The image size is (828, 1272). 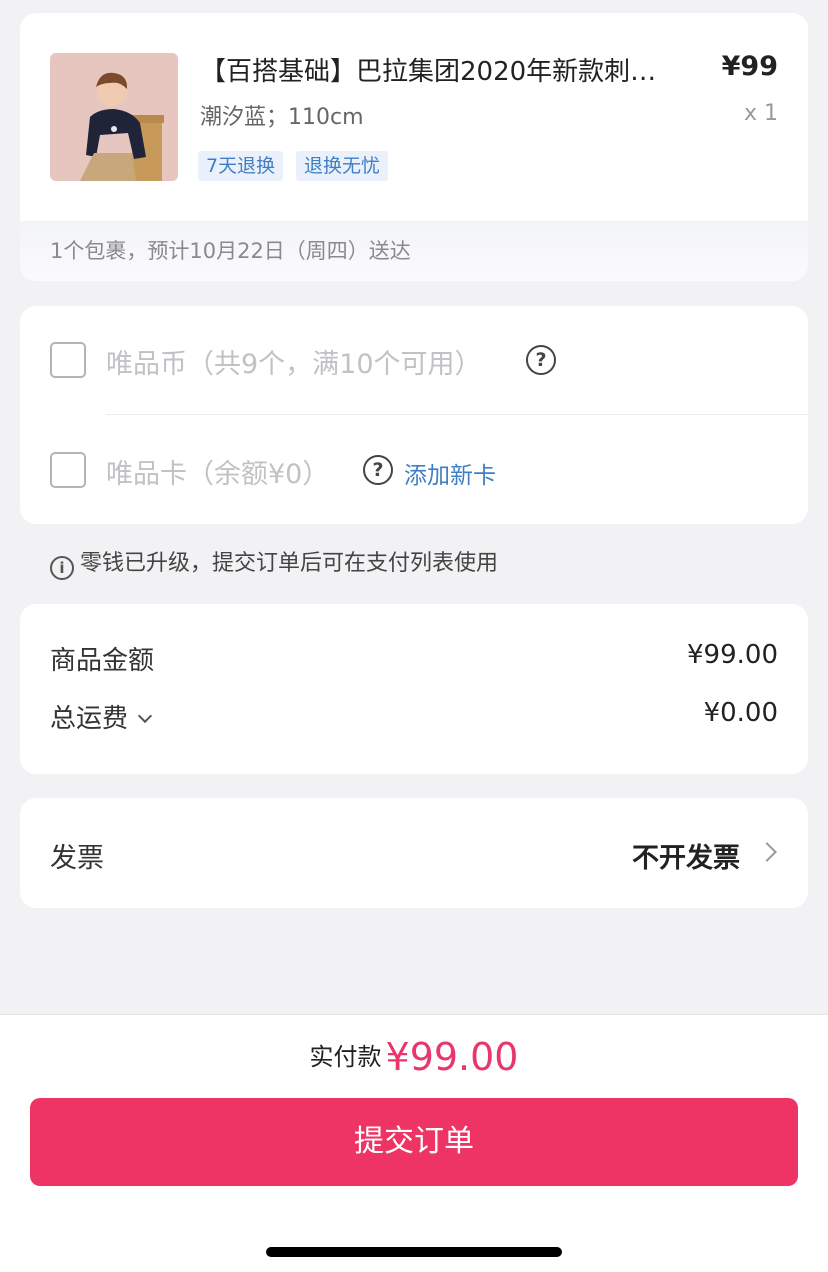 What do you see at coordinates (414, 689) in the screenshot?
I see `price-summary: 商品金额 ¥99.00 总运费 ¥0.00` at bounding box center [414, 689].